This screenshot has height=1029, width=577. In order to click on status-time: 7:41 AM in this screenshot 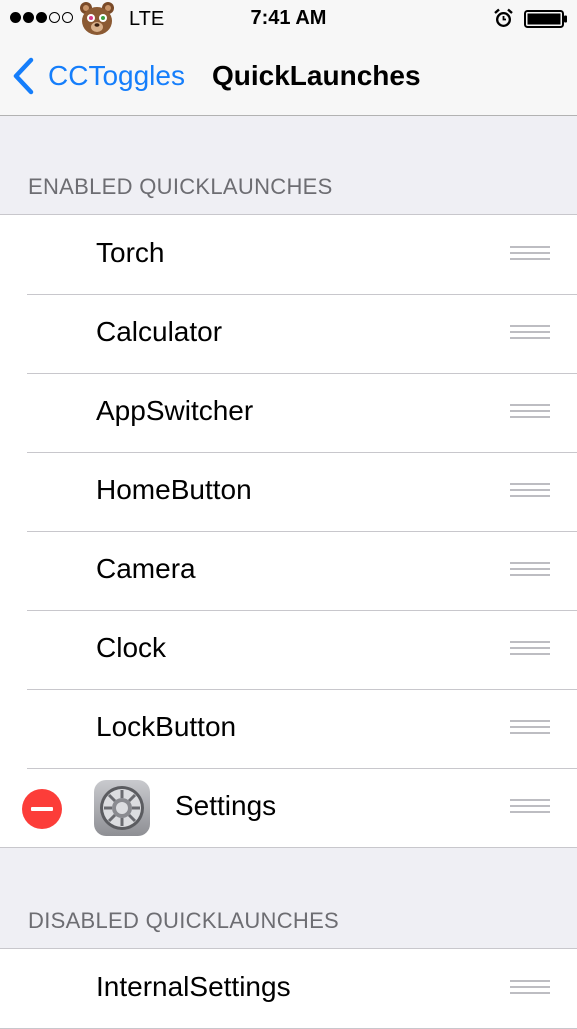, I will do `click(288, 18)`.